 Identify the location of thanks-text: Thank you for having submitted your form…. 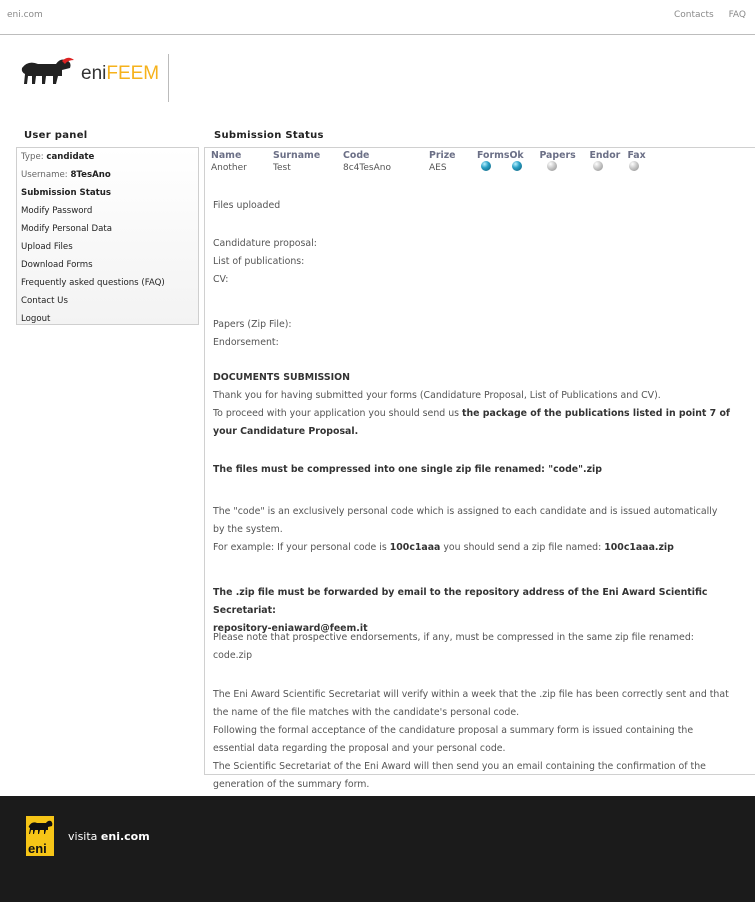
(437, 395).